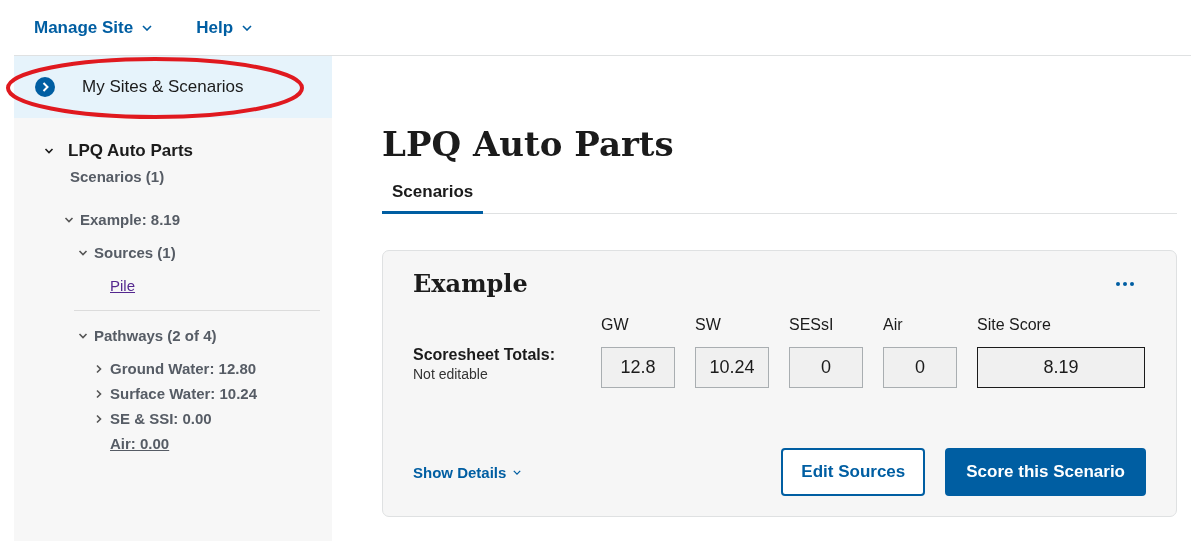 This screenshot has width=1191, height=541. I want to click on score-field: 8.19, so click(1061, 367).